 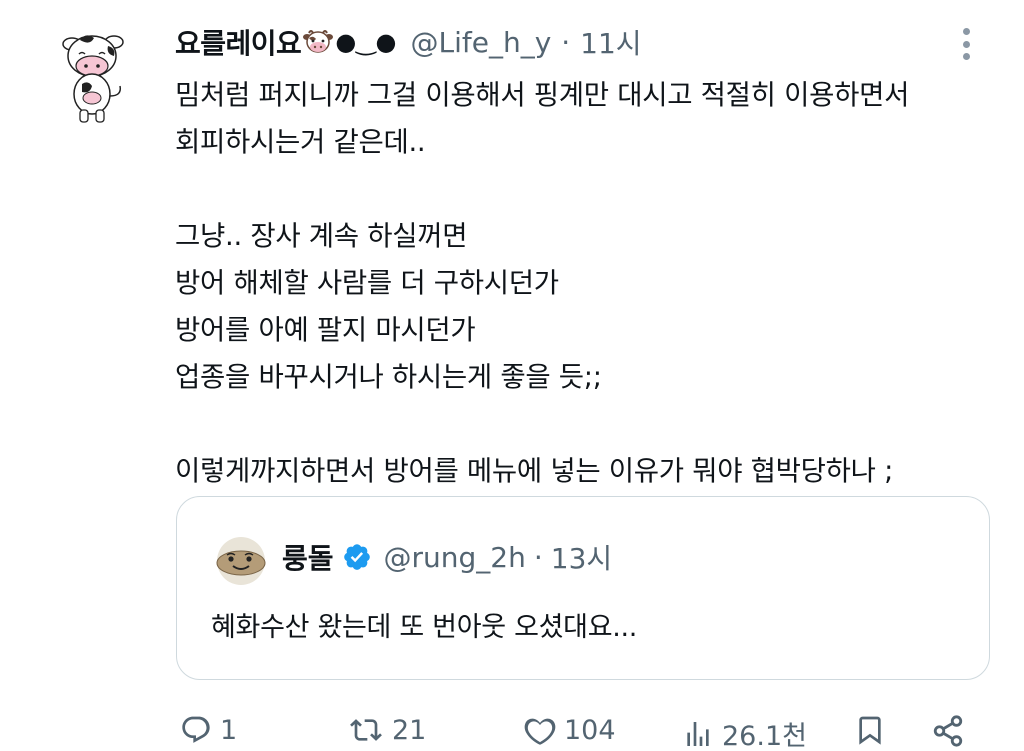 I want to click on reply-icon, so click(x=196, y=729).